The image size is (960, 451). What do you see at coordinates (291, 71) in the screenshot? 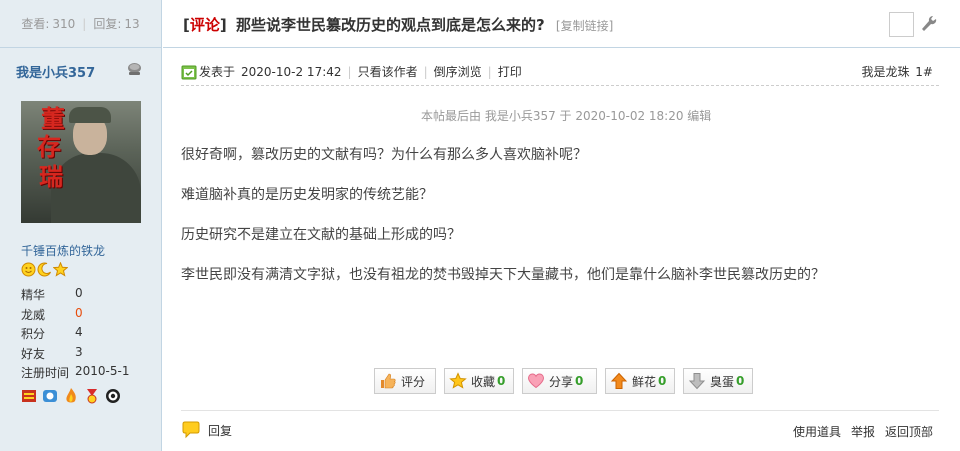
I see `posted-time: 2020-10-2 17:42` at bounding box center [291, 71].